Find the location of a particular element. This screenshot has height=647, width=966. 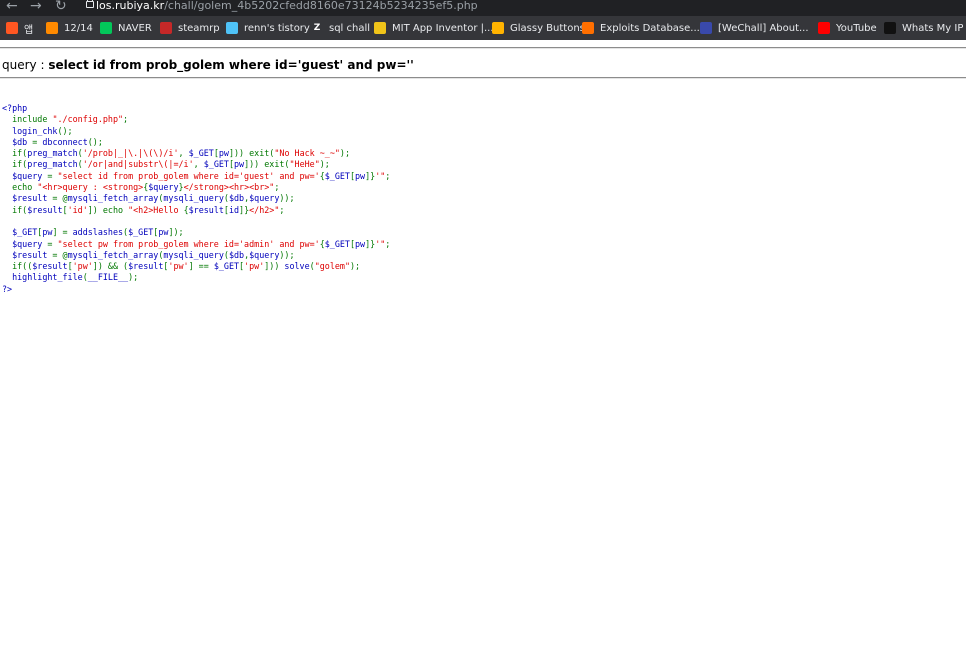

code-token: '/or|and|substr\(|=/i' is located at coordinates (138, 164).